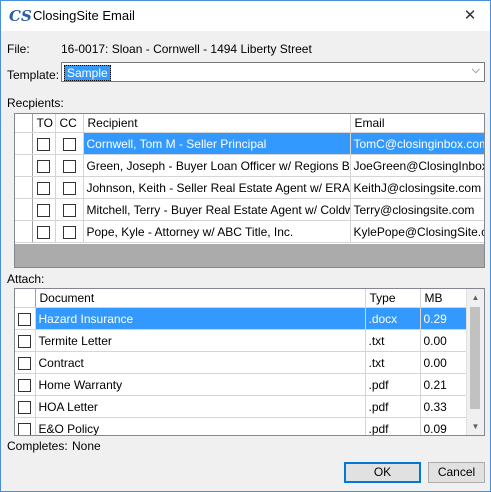 The height and width of the screenshot is (492, 491). Describe the element at coordinates (444, 298) in the screenshot. I see `col-mb: MB` at that location.